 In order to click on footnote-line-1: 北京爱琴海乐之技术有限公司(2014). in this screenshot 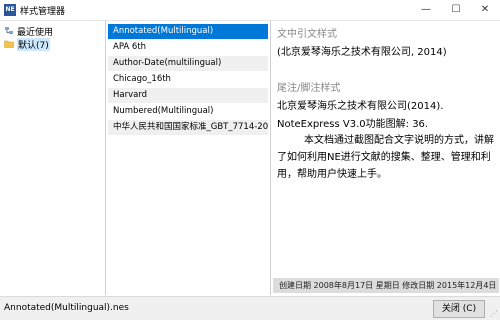, I will do `click(360, 106)`.